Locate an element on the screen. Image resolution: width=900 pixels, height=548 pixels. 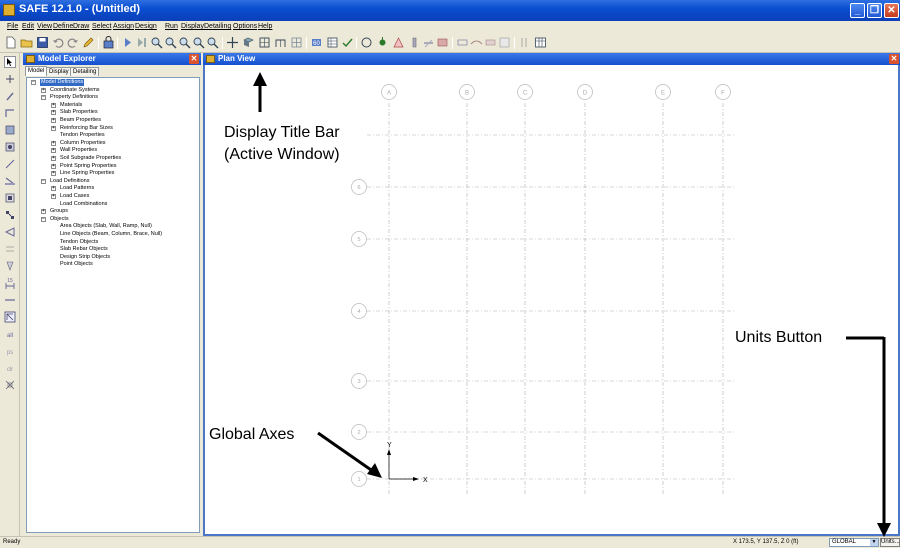
plan-view-title-bar: Plan View ✕ is located at coordinates (551, 59).